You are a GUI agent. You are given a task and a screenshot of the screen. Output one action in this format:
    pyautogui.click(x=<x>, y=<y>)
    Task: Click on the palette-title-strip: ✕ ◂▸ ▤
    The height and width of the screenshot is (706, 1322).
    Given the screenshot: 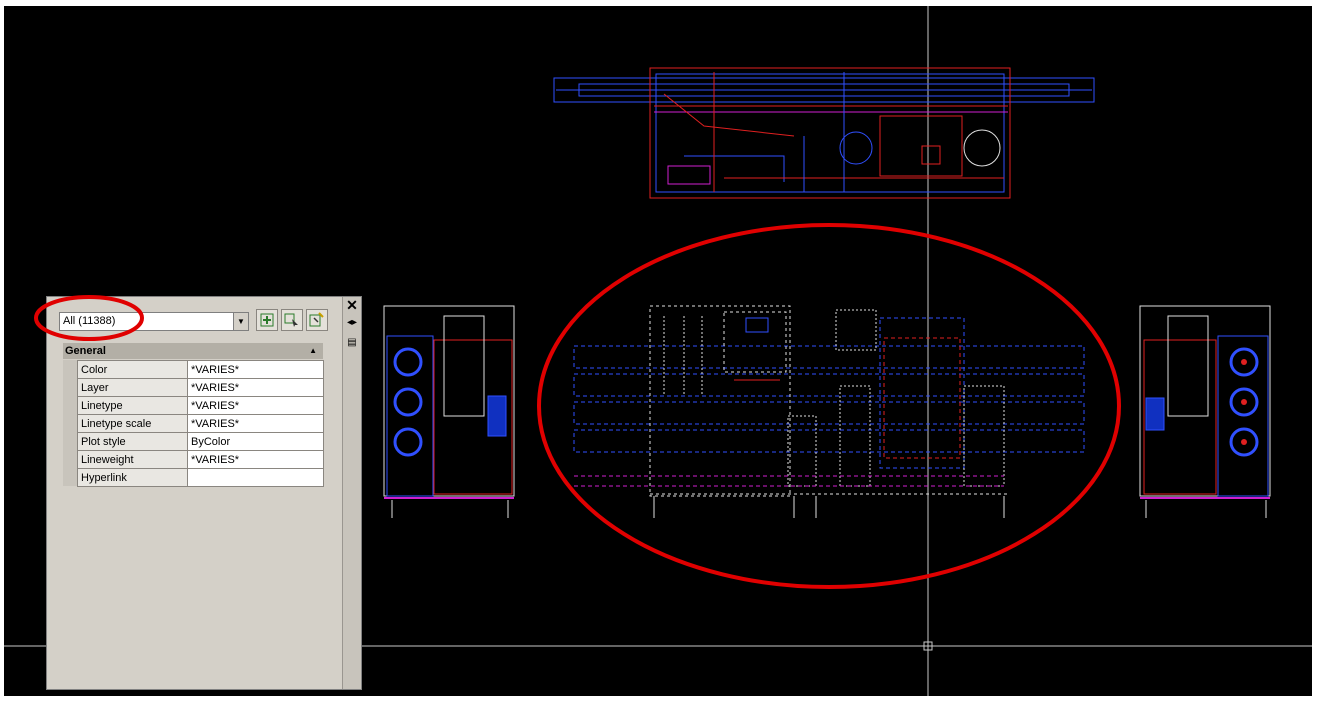 What is the action you would take?
    pyautogui.click(x=351, y=493)
    